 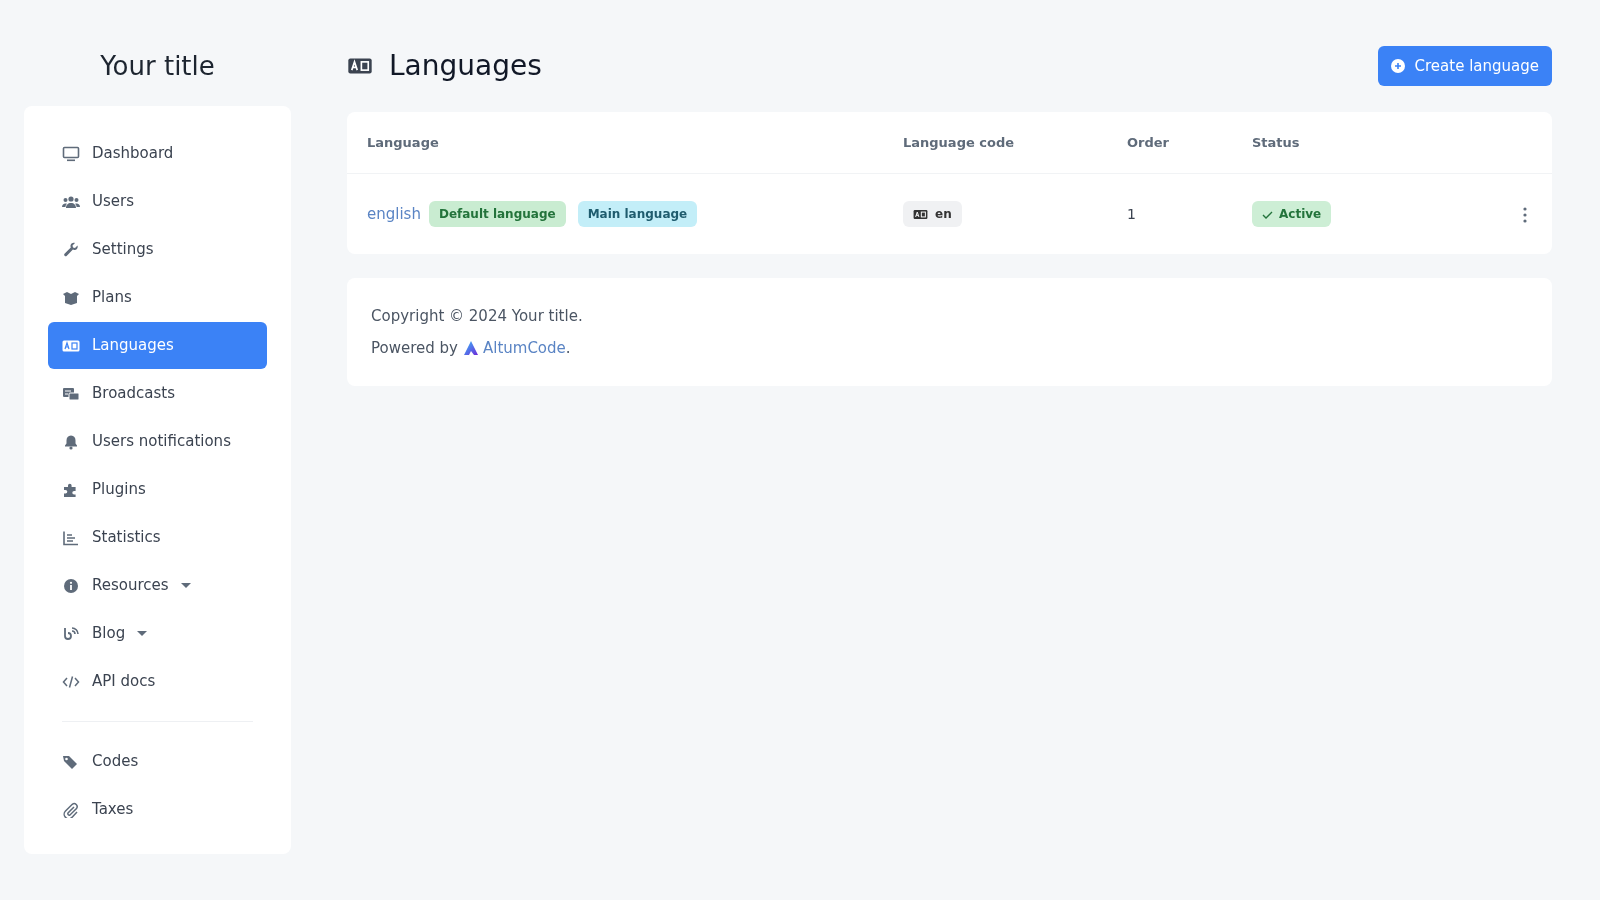 What do you see at coordinates (524, 348) in the screenshot?
I see `altumcode-link: AltumCode` at bounding box center [524, 348].